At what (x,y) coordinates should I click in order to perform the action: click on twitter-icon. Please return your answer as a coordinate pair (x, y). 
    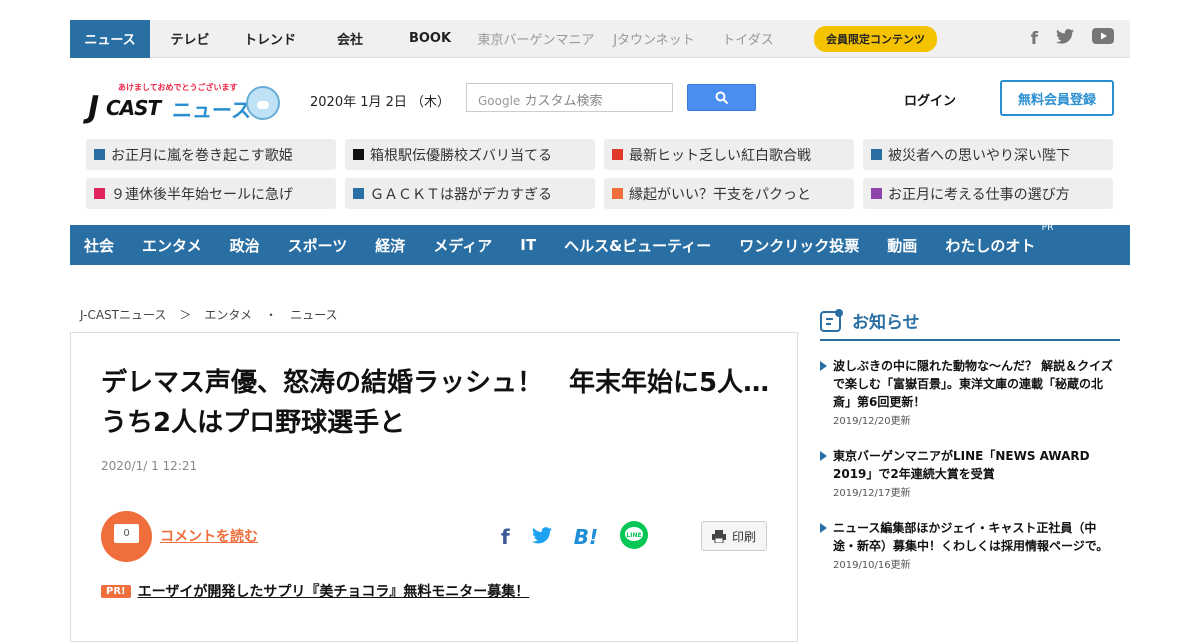
    Looking at the image, I should click on (1065, 38).